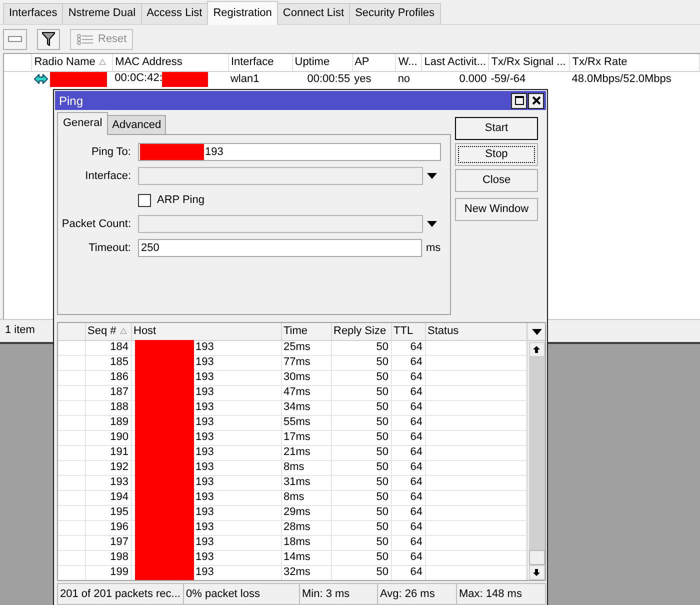 The image size is (700, 605). I want to click on table-cell: 28ms, so click(306, 527).